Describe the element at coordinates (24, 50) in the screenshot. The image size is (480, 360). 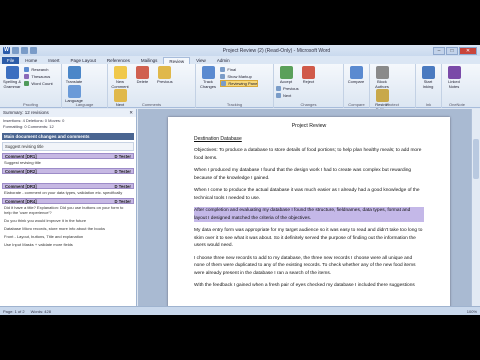
I see `undo-icon` at that location.